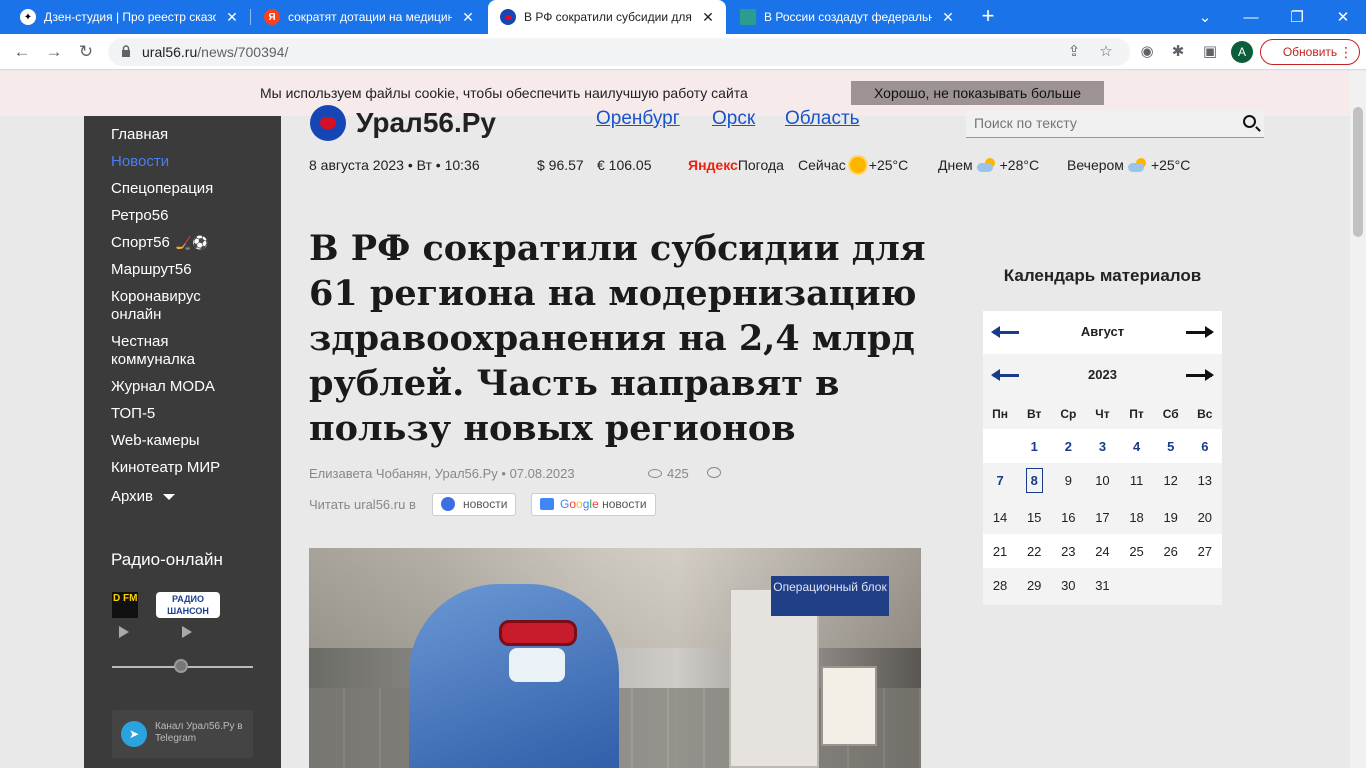  Describe the element at coordinates (134, 734) in the screenshot. I see `telegram-icon: ➤` at that location.